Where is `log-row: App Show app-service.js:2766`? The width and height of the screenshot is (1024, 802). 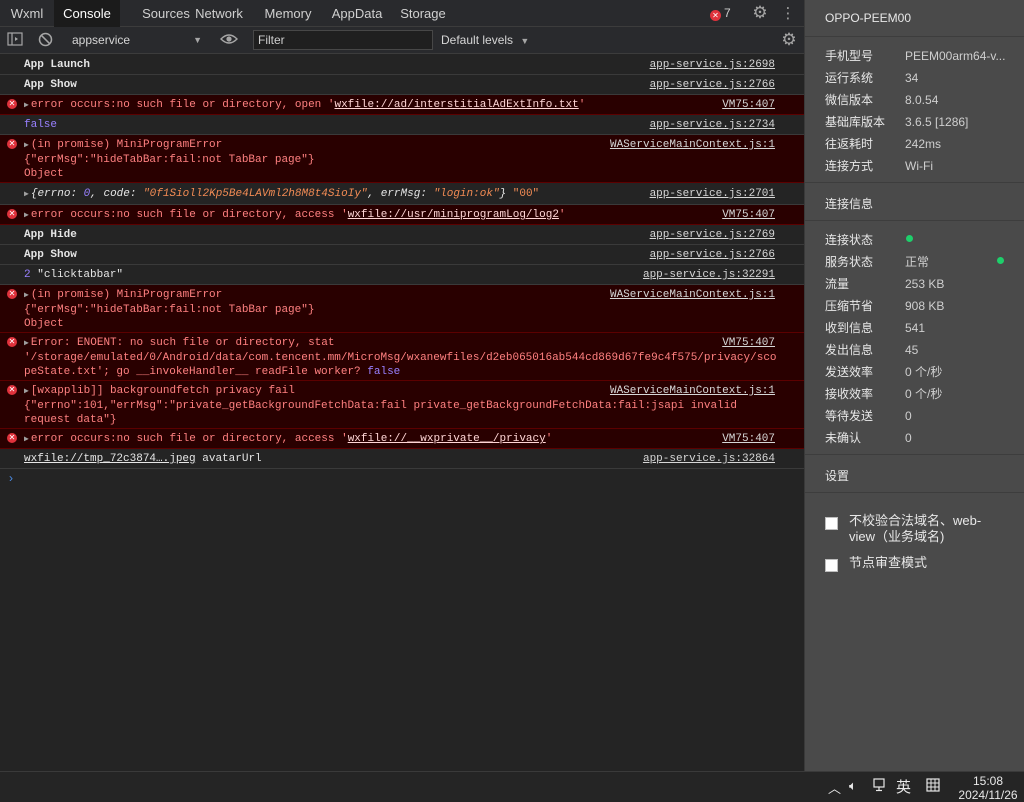
log-row: App Show app-service.js:2766 is located at coordinates (402, 255).